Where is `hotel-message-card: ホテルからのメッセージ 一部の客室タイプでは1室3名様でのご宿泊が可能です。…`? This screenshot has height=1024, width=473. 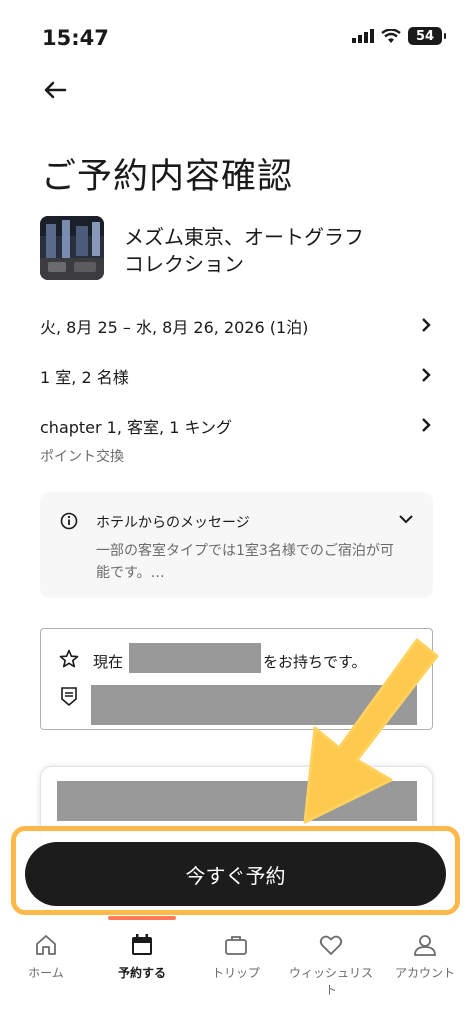 hotel-message-card: ホテルからのメッセージ 一部の客室タイプでは1室3名様でのご宿泊が可能です。… is located at coordinates (236, 545).